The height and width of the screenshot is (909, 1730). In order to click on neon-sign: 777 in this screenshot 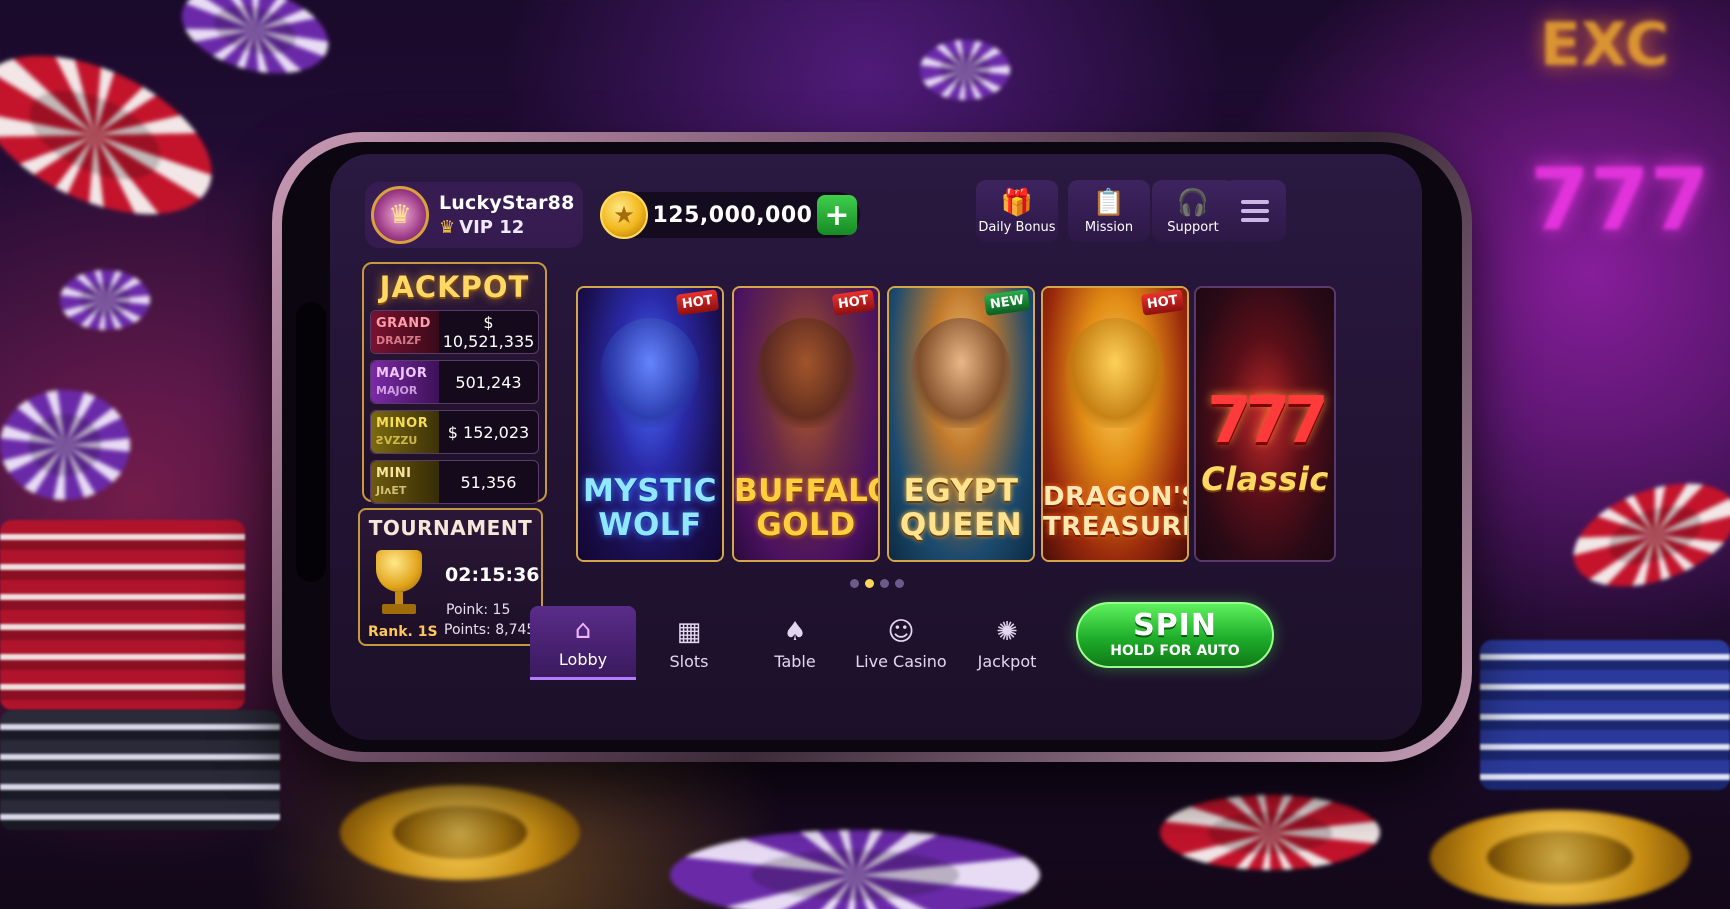, I will do `click(1620, 200)`.